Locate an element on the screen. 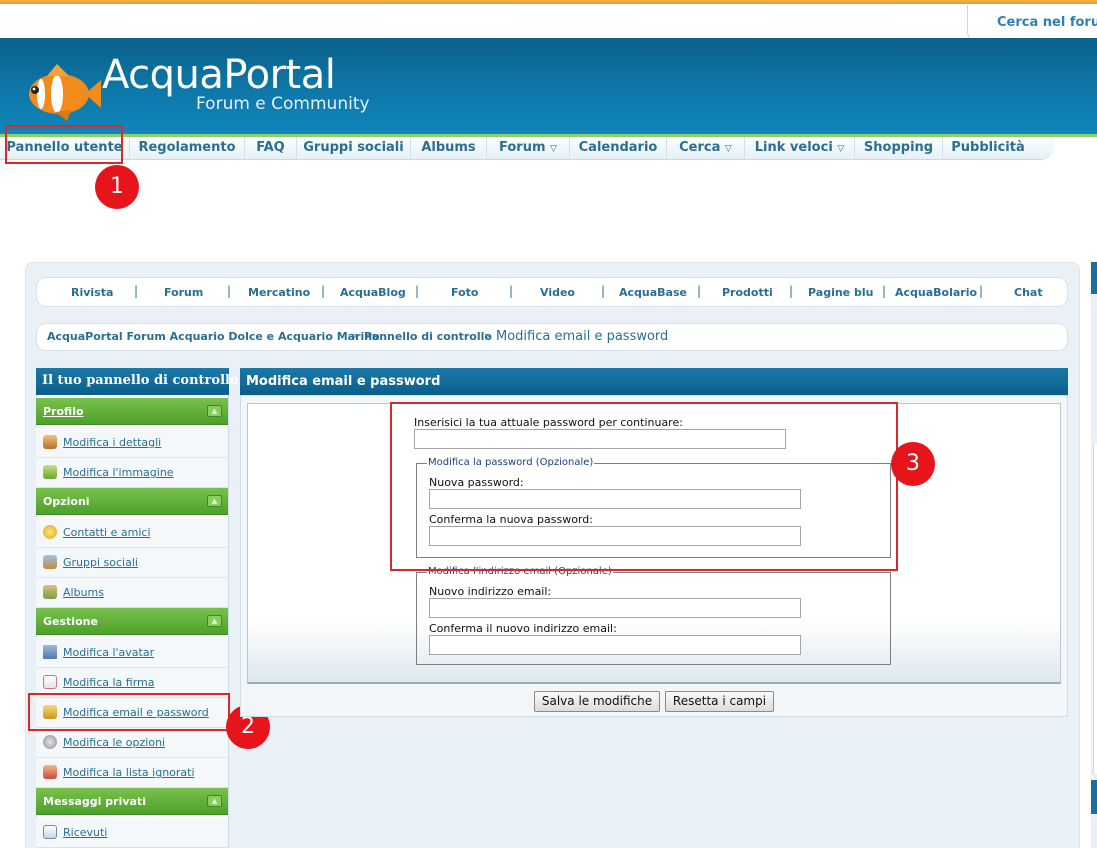 Image resolution: width=1097 pixels, height=848 pixels. nav-faq: FAQ is located at coordinates (271, 148).